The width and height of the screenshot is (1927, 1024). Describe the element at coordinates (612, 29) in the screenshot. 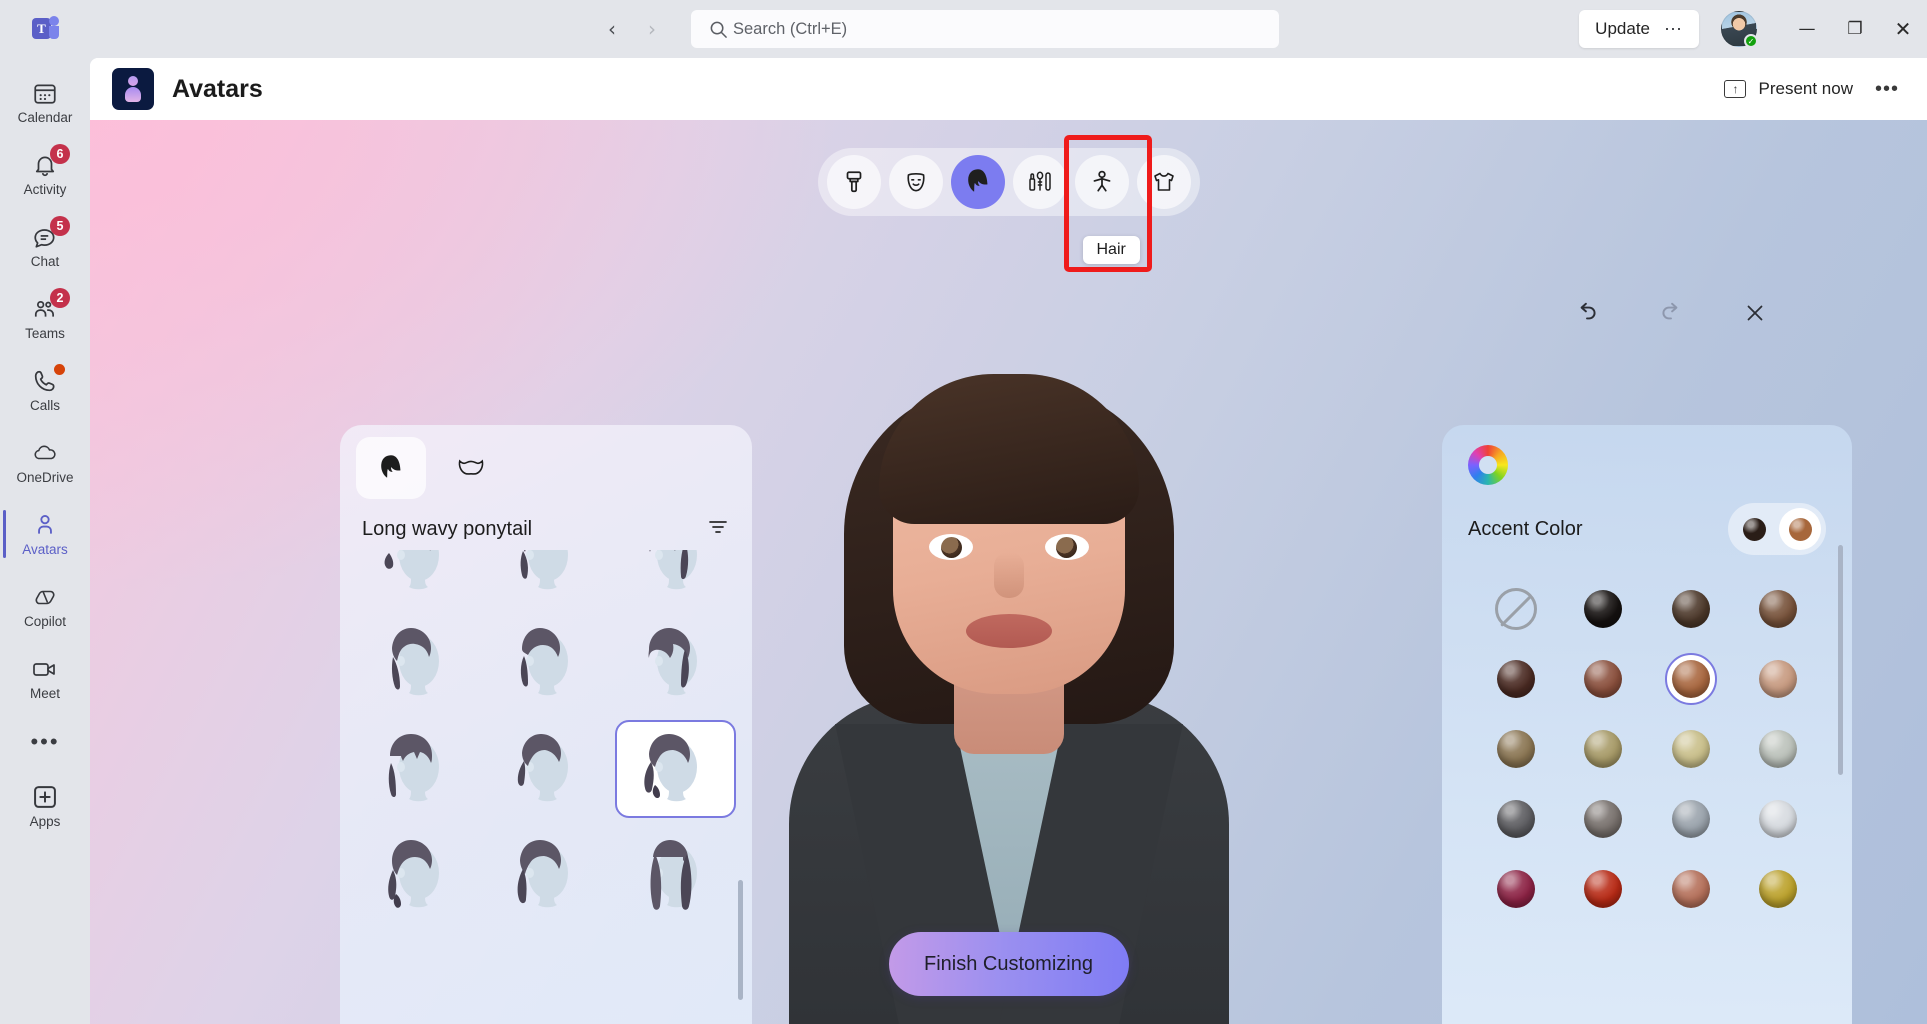

I see `back-button: ‹` at that location.